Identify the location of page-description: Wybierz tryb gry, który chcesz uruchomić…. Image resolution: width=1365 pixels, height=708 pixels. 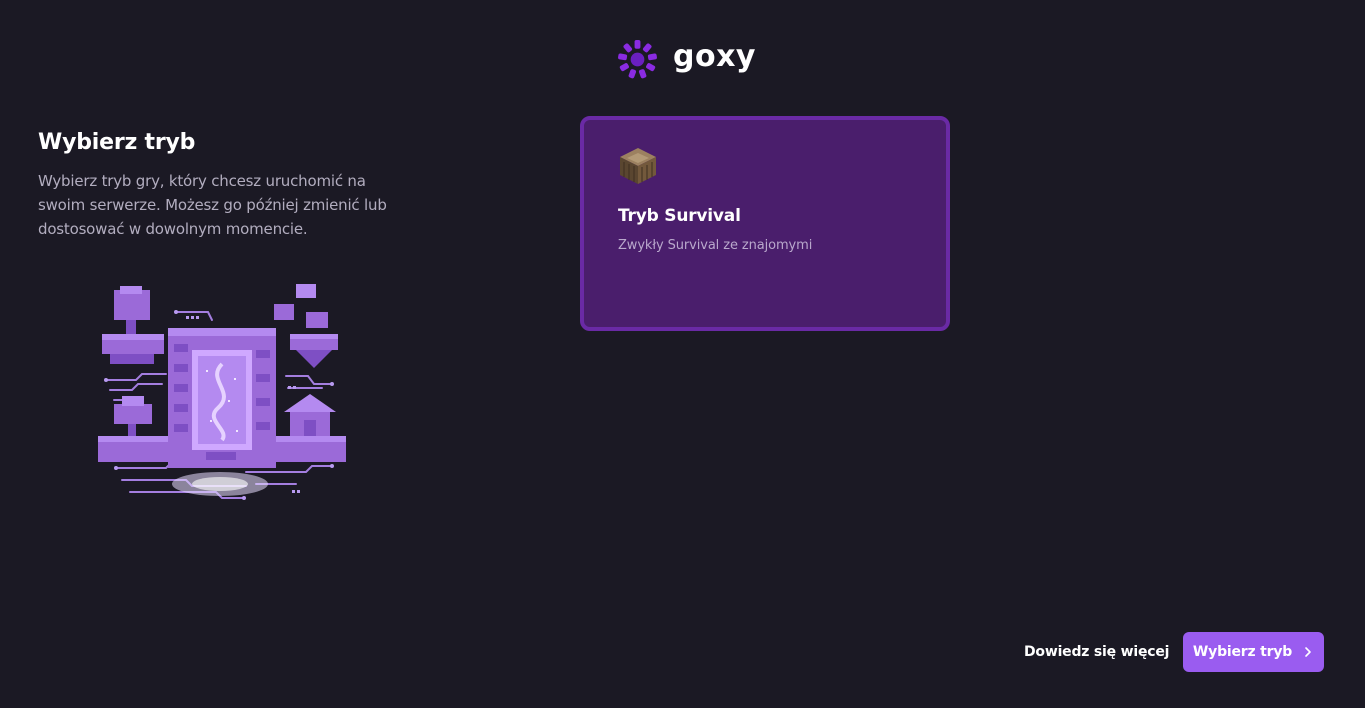
(212, 205).